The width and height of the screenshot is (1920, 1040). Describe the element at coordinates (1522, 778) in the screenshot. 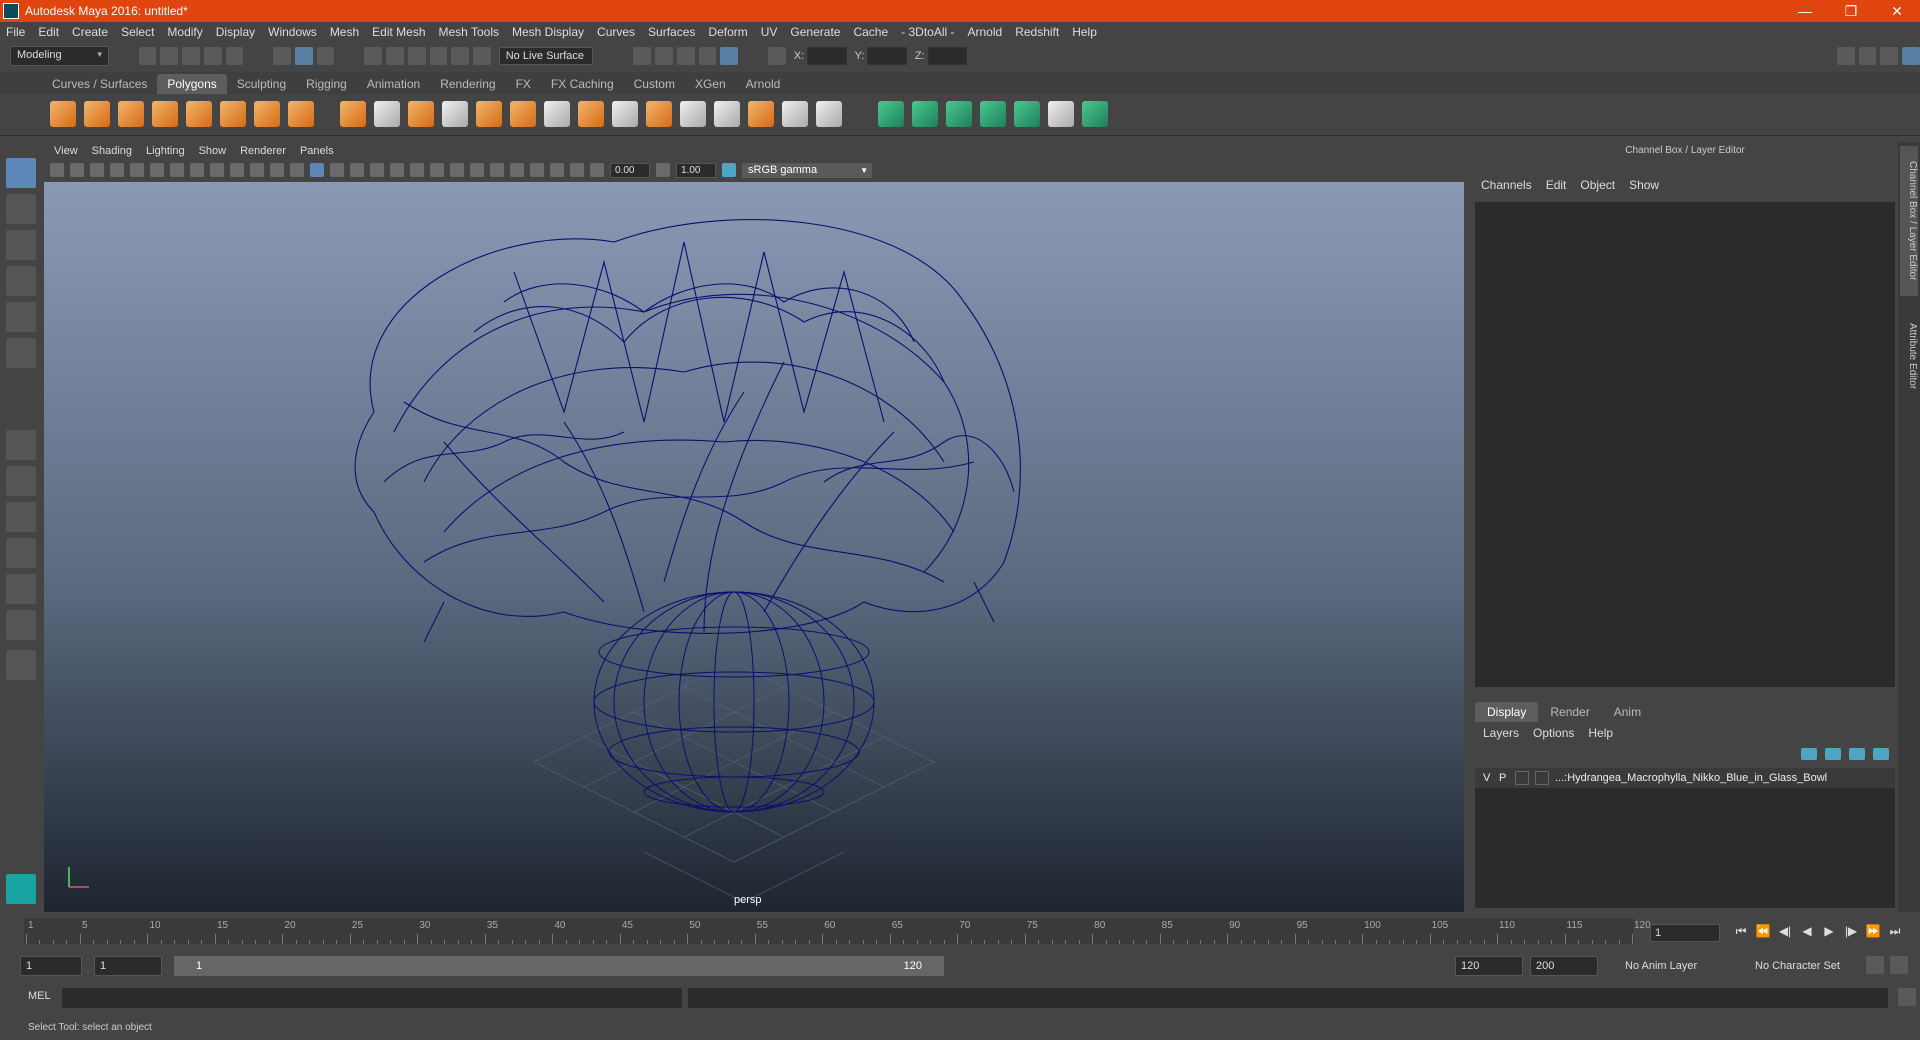

I see `layer-type-toggle` at that location.